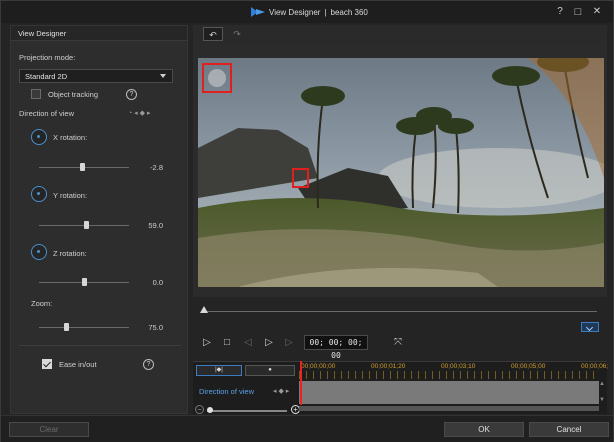 The image size is (614, 442). I want to click on object-tracking-checkbox, so click(36, 94).